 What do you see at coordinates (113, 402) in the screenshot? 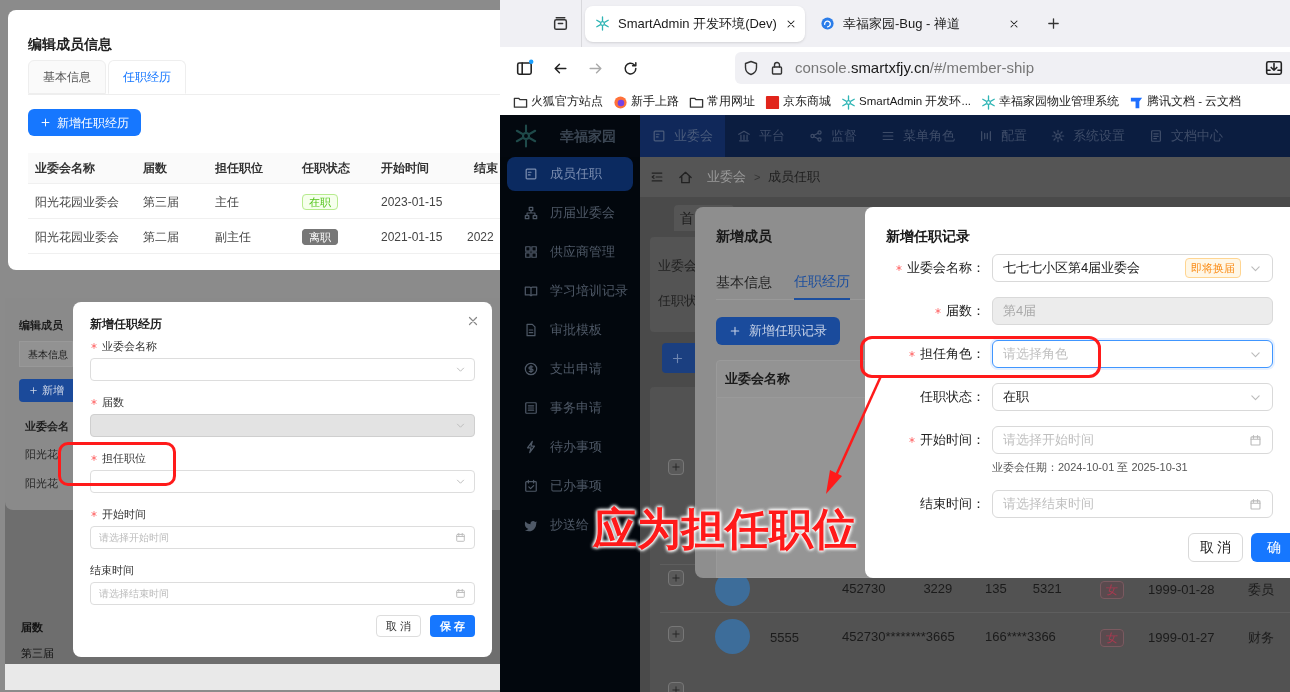
I see `field-label: 届数` at bounding box center [113, 402].